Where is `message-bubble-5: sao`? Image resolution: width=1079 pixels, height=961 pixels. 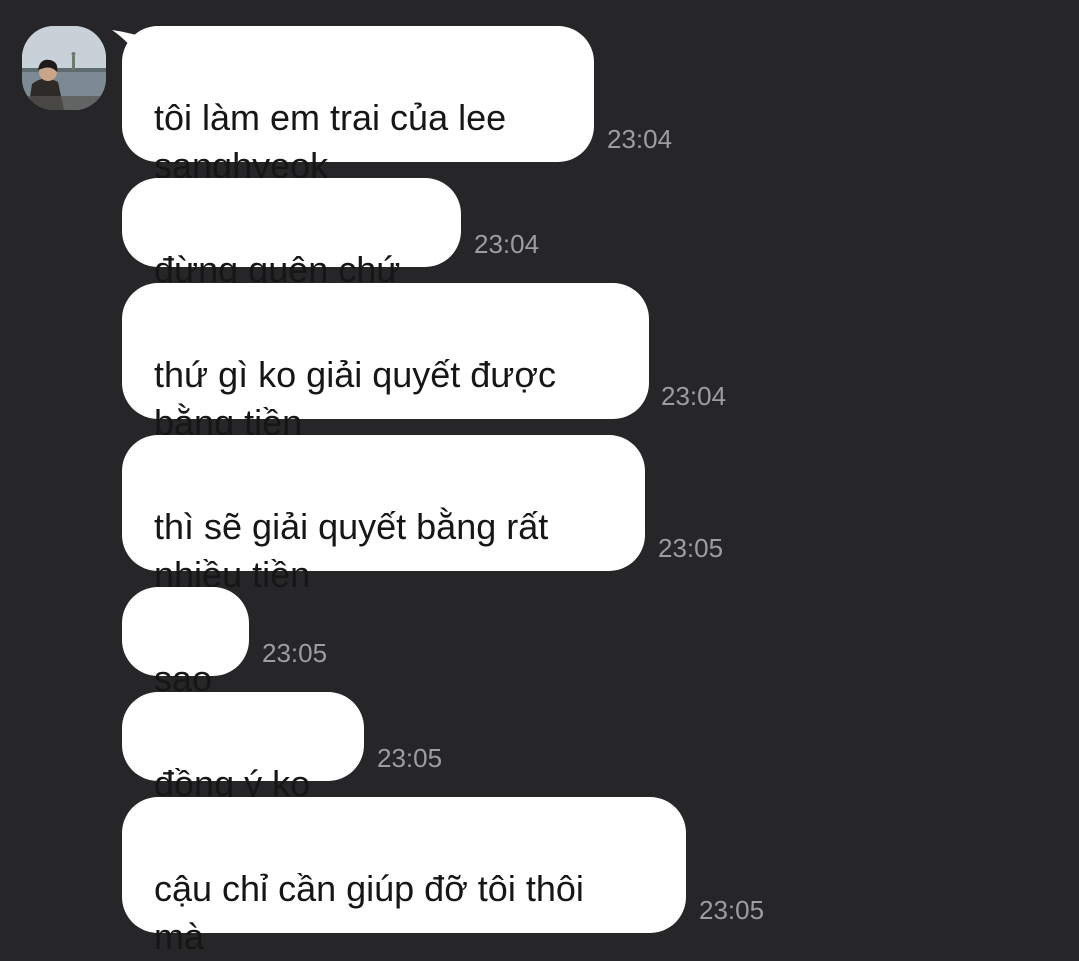
message-bubble-5: sao is located at coordinates (185, 643).